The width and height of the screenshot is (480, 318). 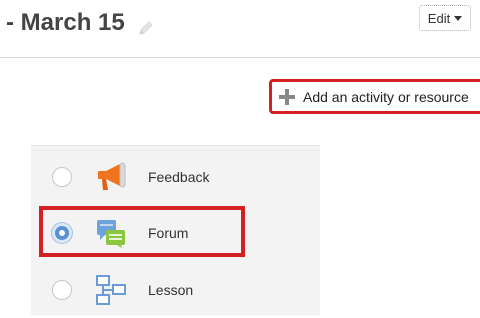 I want to click on feedback-label: Feedback, so click(x=179, y=177).